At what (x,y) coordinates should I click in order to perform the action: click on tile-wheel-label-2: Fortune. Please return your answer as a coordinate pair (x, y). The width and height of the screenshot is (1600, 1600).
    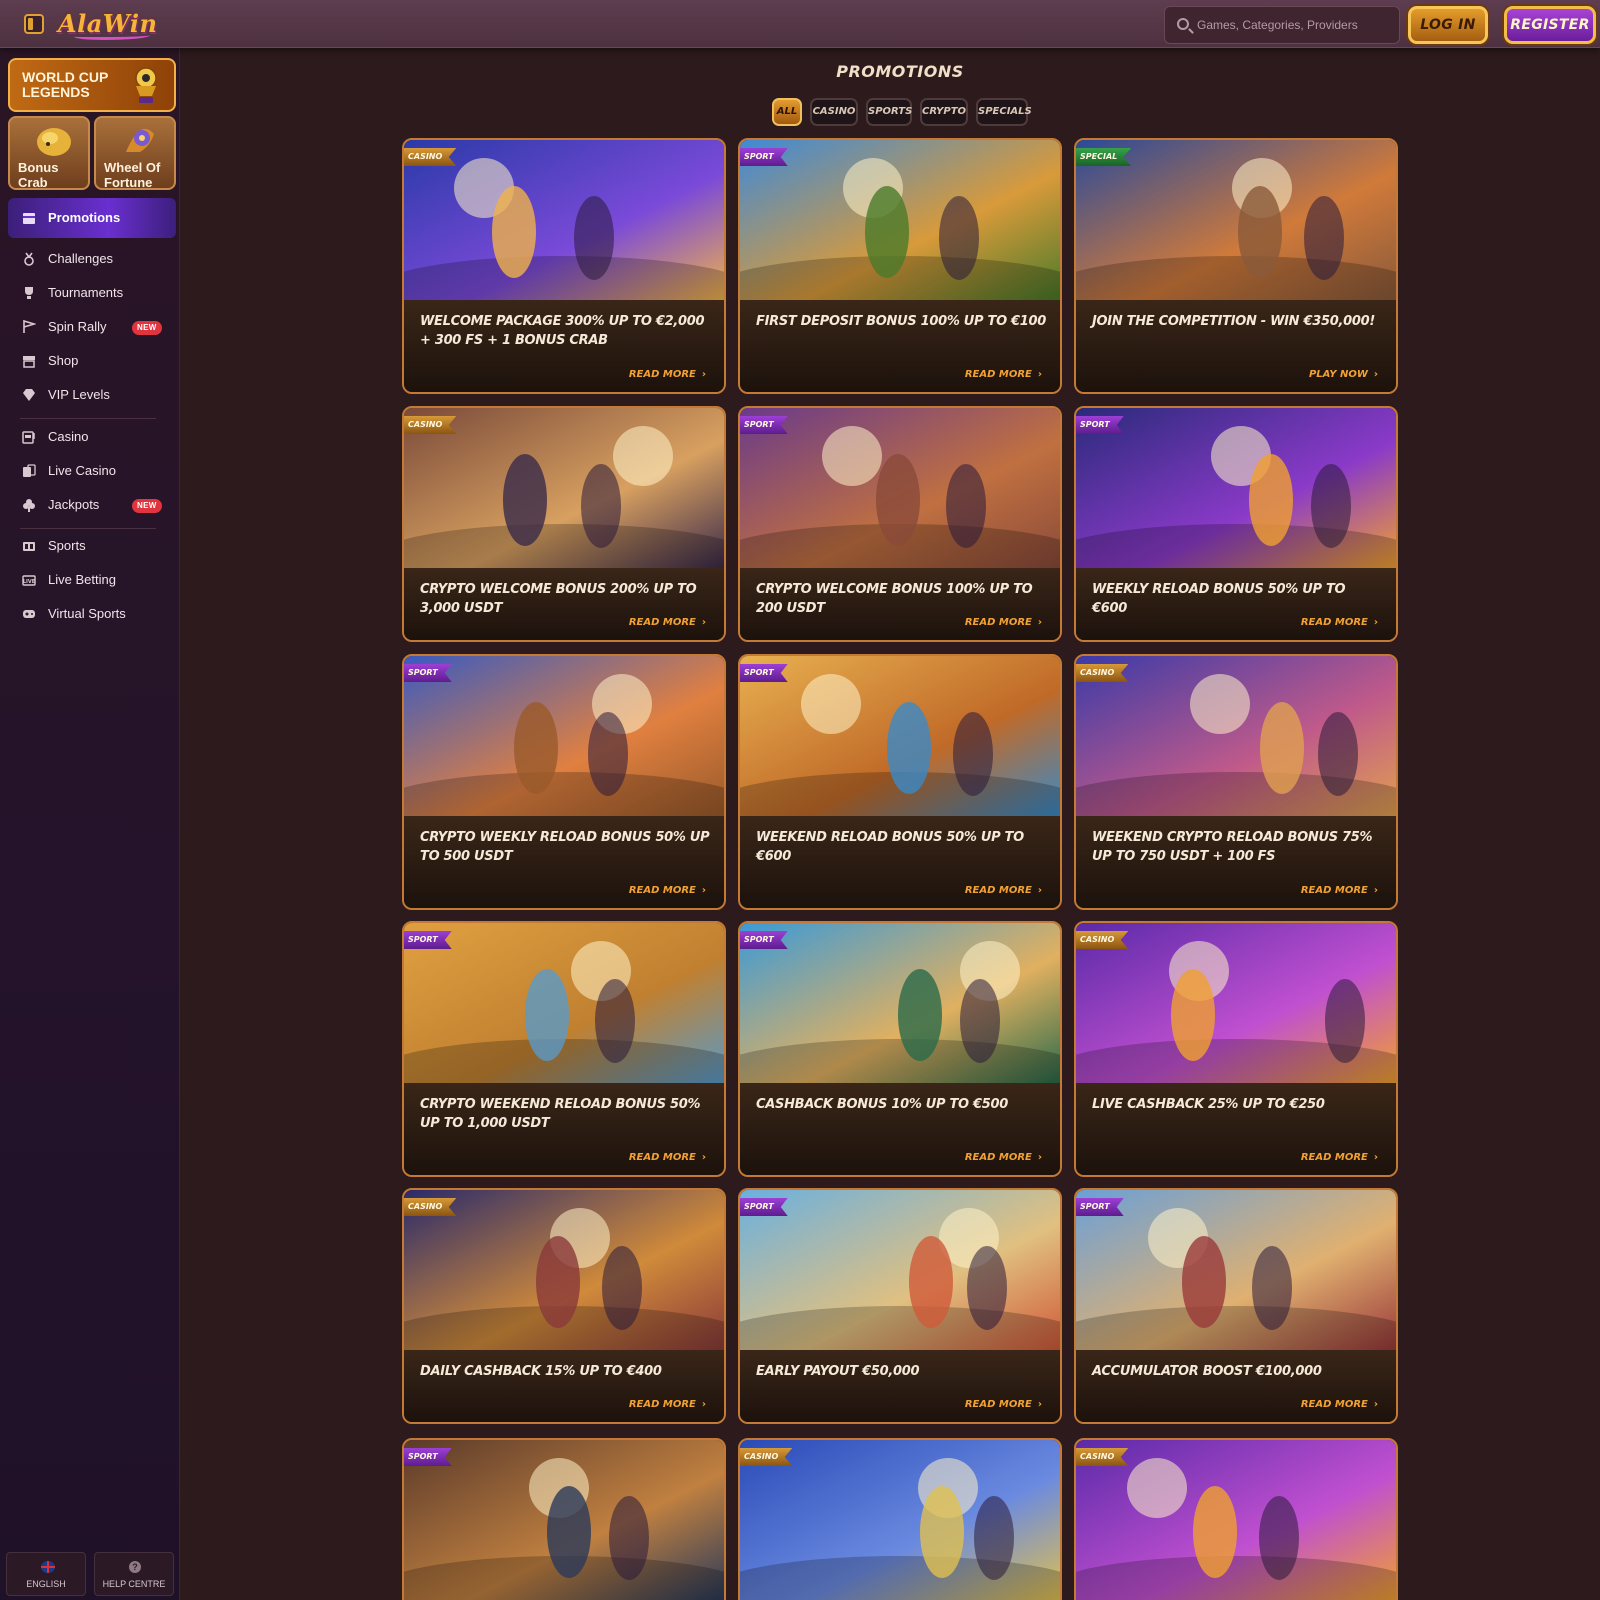
    Looking at the image, I should click on (128, 182).